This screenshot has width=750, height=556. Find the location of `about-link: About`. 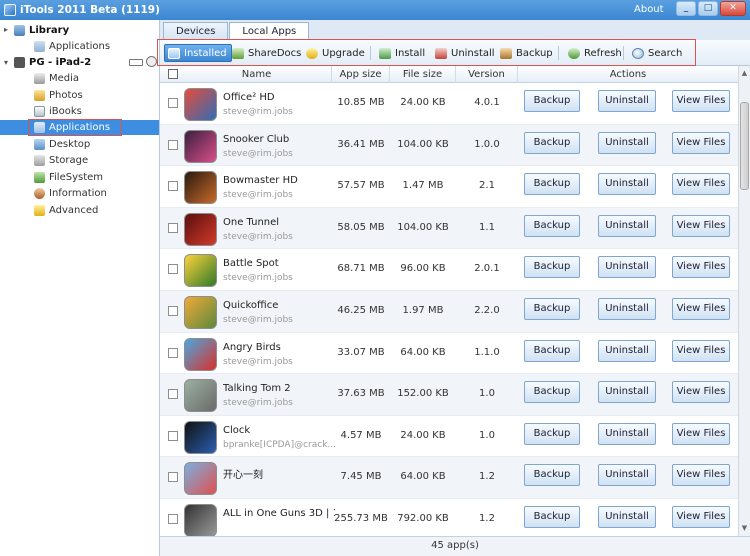

about-link: About is located at coordinates (649, 9).